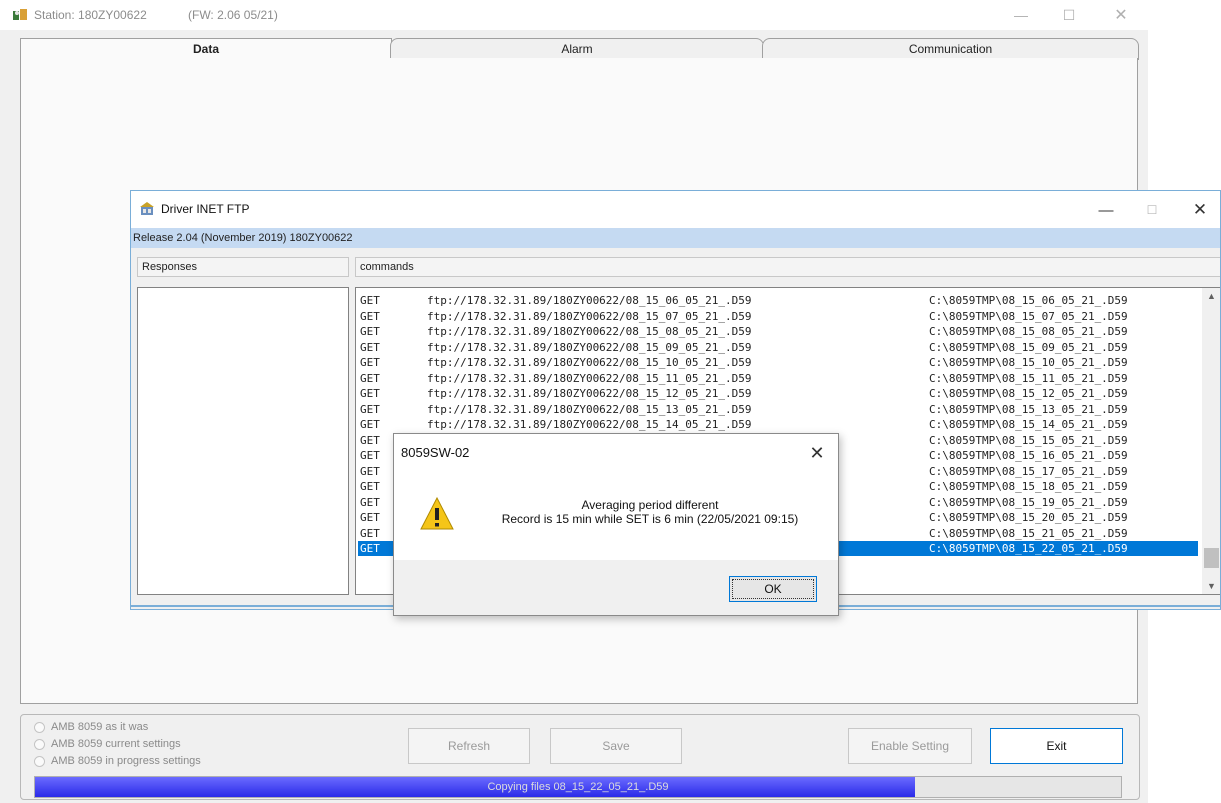 The width and height of the screenshot is (1221, 803). I want to click on scroll-thumb, so click(1211, 558).